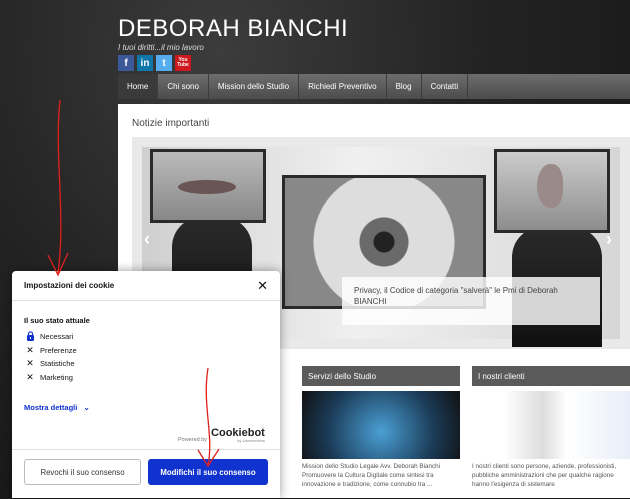 This screenshot has width=630, height=499. I want to click on site-title: DEBORAH BIANCHI, so click(233, 29).